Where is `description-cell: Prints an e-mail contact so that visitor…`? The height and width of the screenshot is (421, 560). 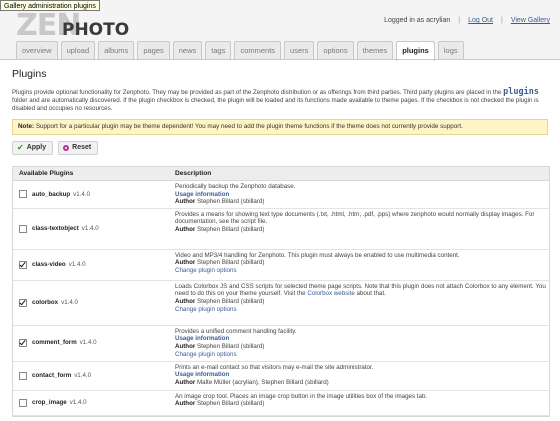 description-cell: Prints an e-mail contact so that visitor… is located at coordinates (360, 376).